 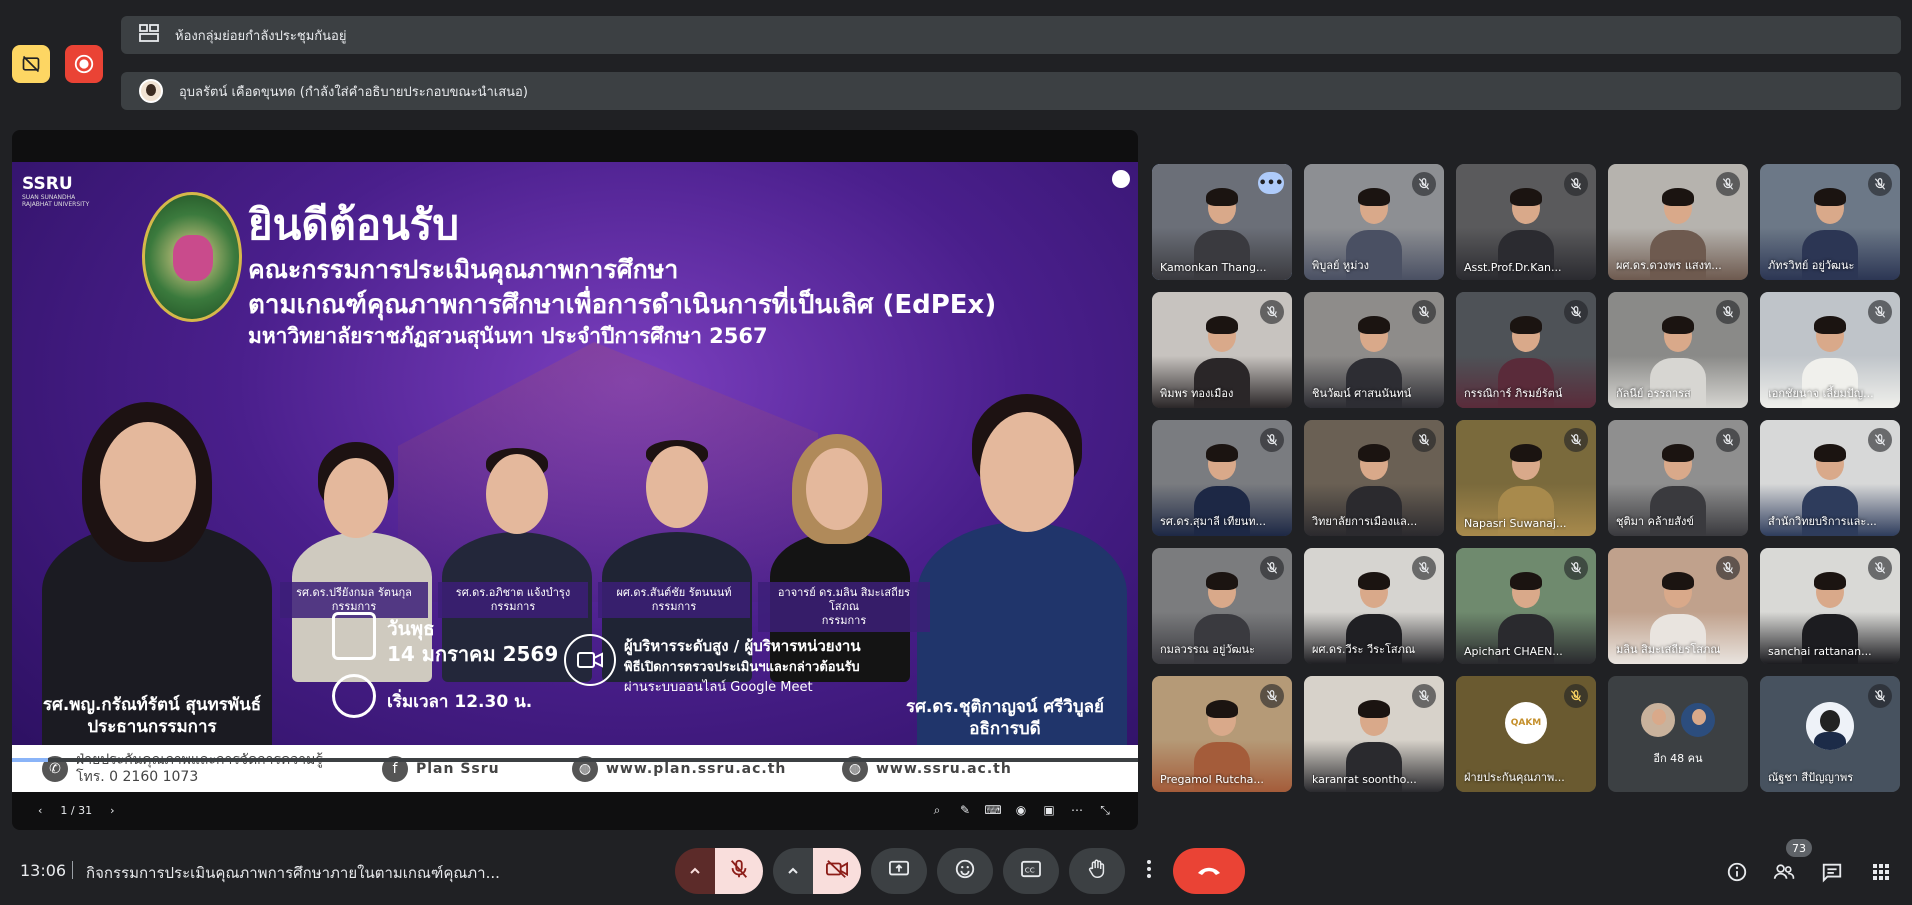 I want to click on participant-tile: กรรณิการ์ ภิรมย์รัตน์, so click(x=1526, y=350).